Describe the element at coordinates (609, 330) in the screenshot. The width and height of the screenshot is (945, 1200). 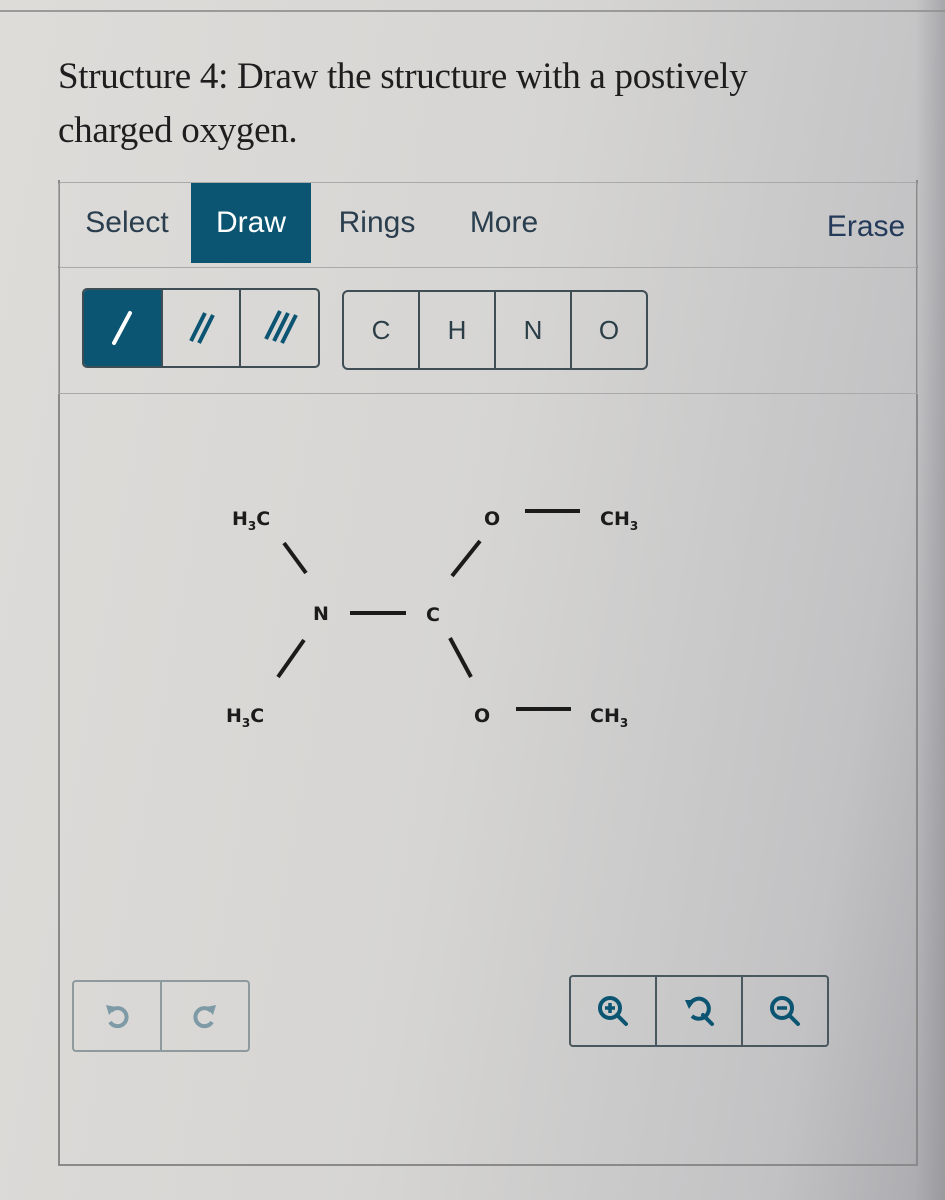
I see `atom-button-o: O` at that location.